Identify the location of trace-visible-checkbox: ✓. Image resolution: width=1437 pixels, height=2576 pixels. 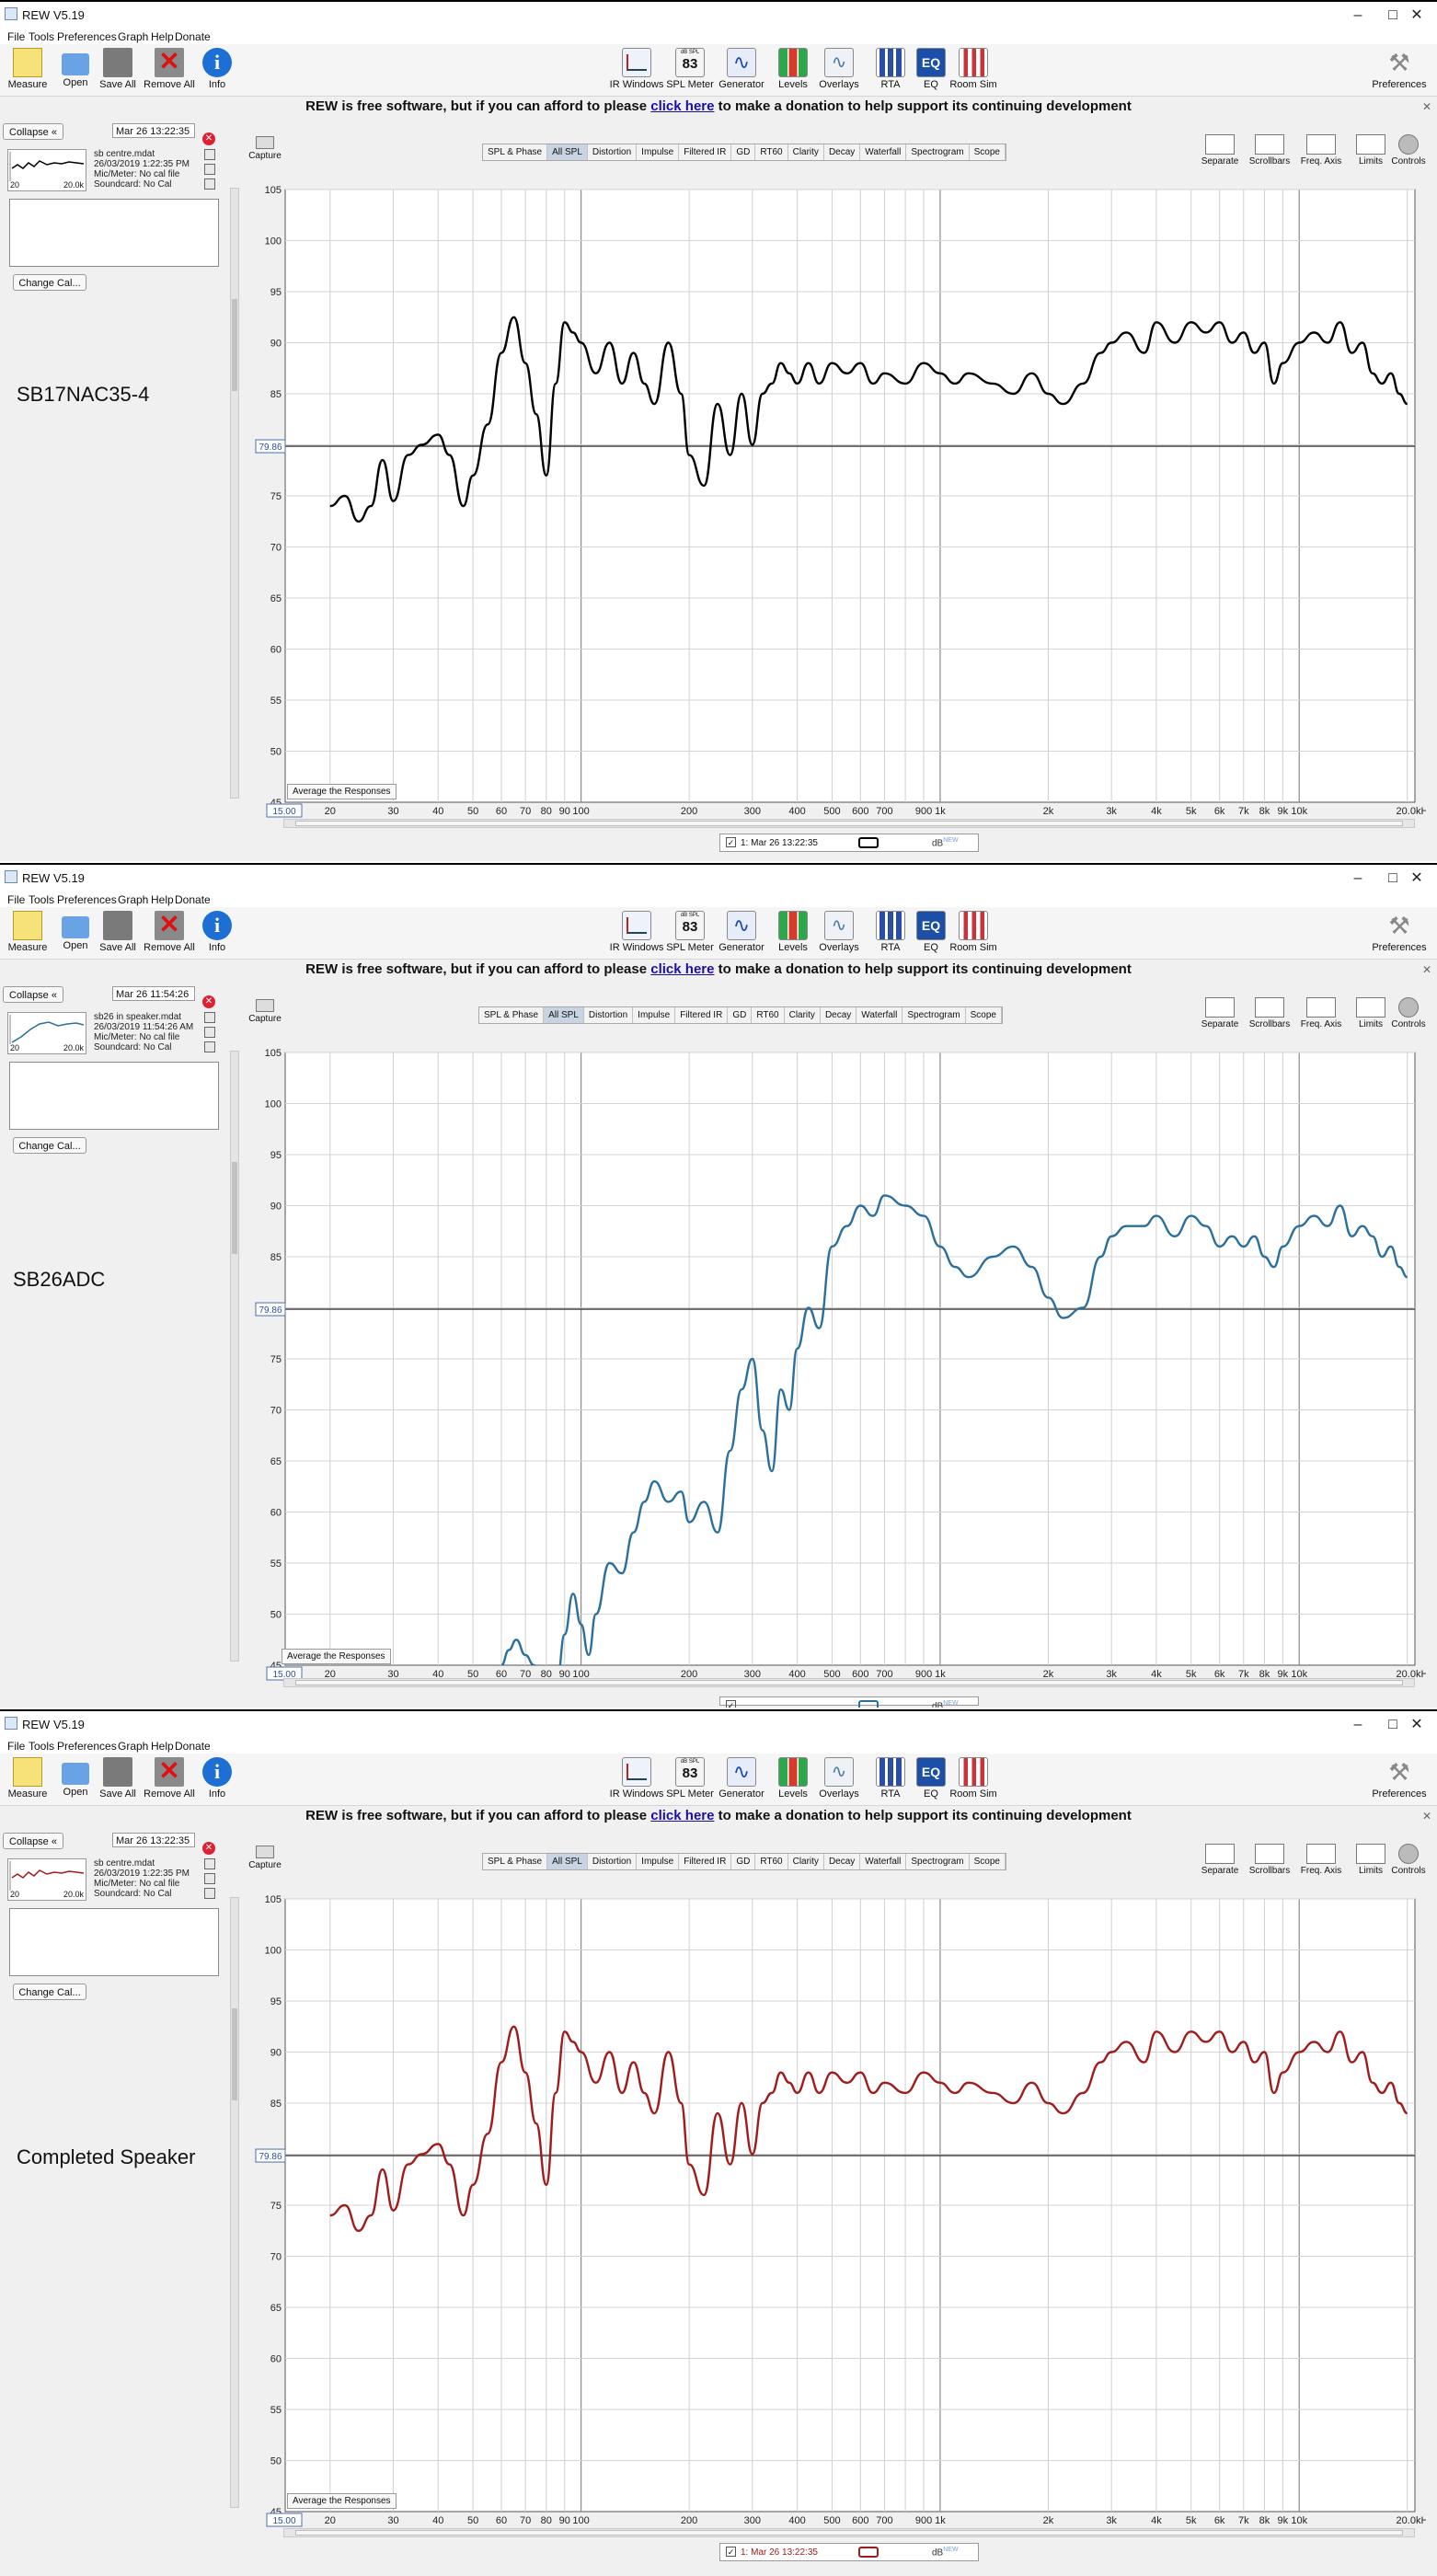
(731, 842).